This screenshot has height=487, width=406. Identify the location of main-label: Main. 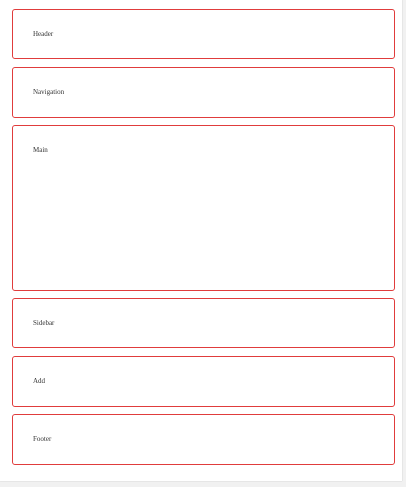
(40, 150).